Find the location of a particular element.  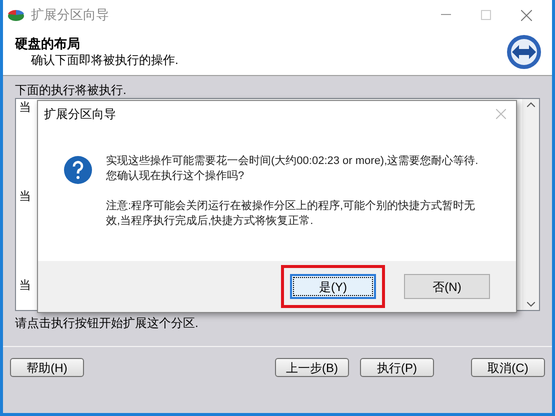

back-button: 上一步(B) is located at coordinates (312, 367).